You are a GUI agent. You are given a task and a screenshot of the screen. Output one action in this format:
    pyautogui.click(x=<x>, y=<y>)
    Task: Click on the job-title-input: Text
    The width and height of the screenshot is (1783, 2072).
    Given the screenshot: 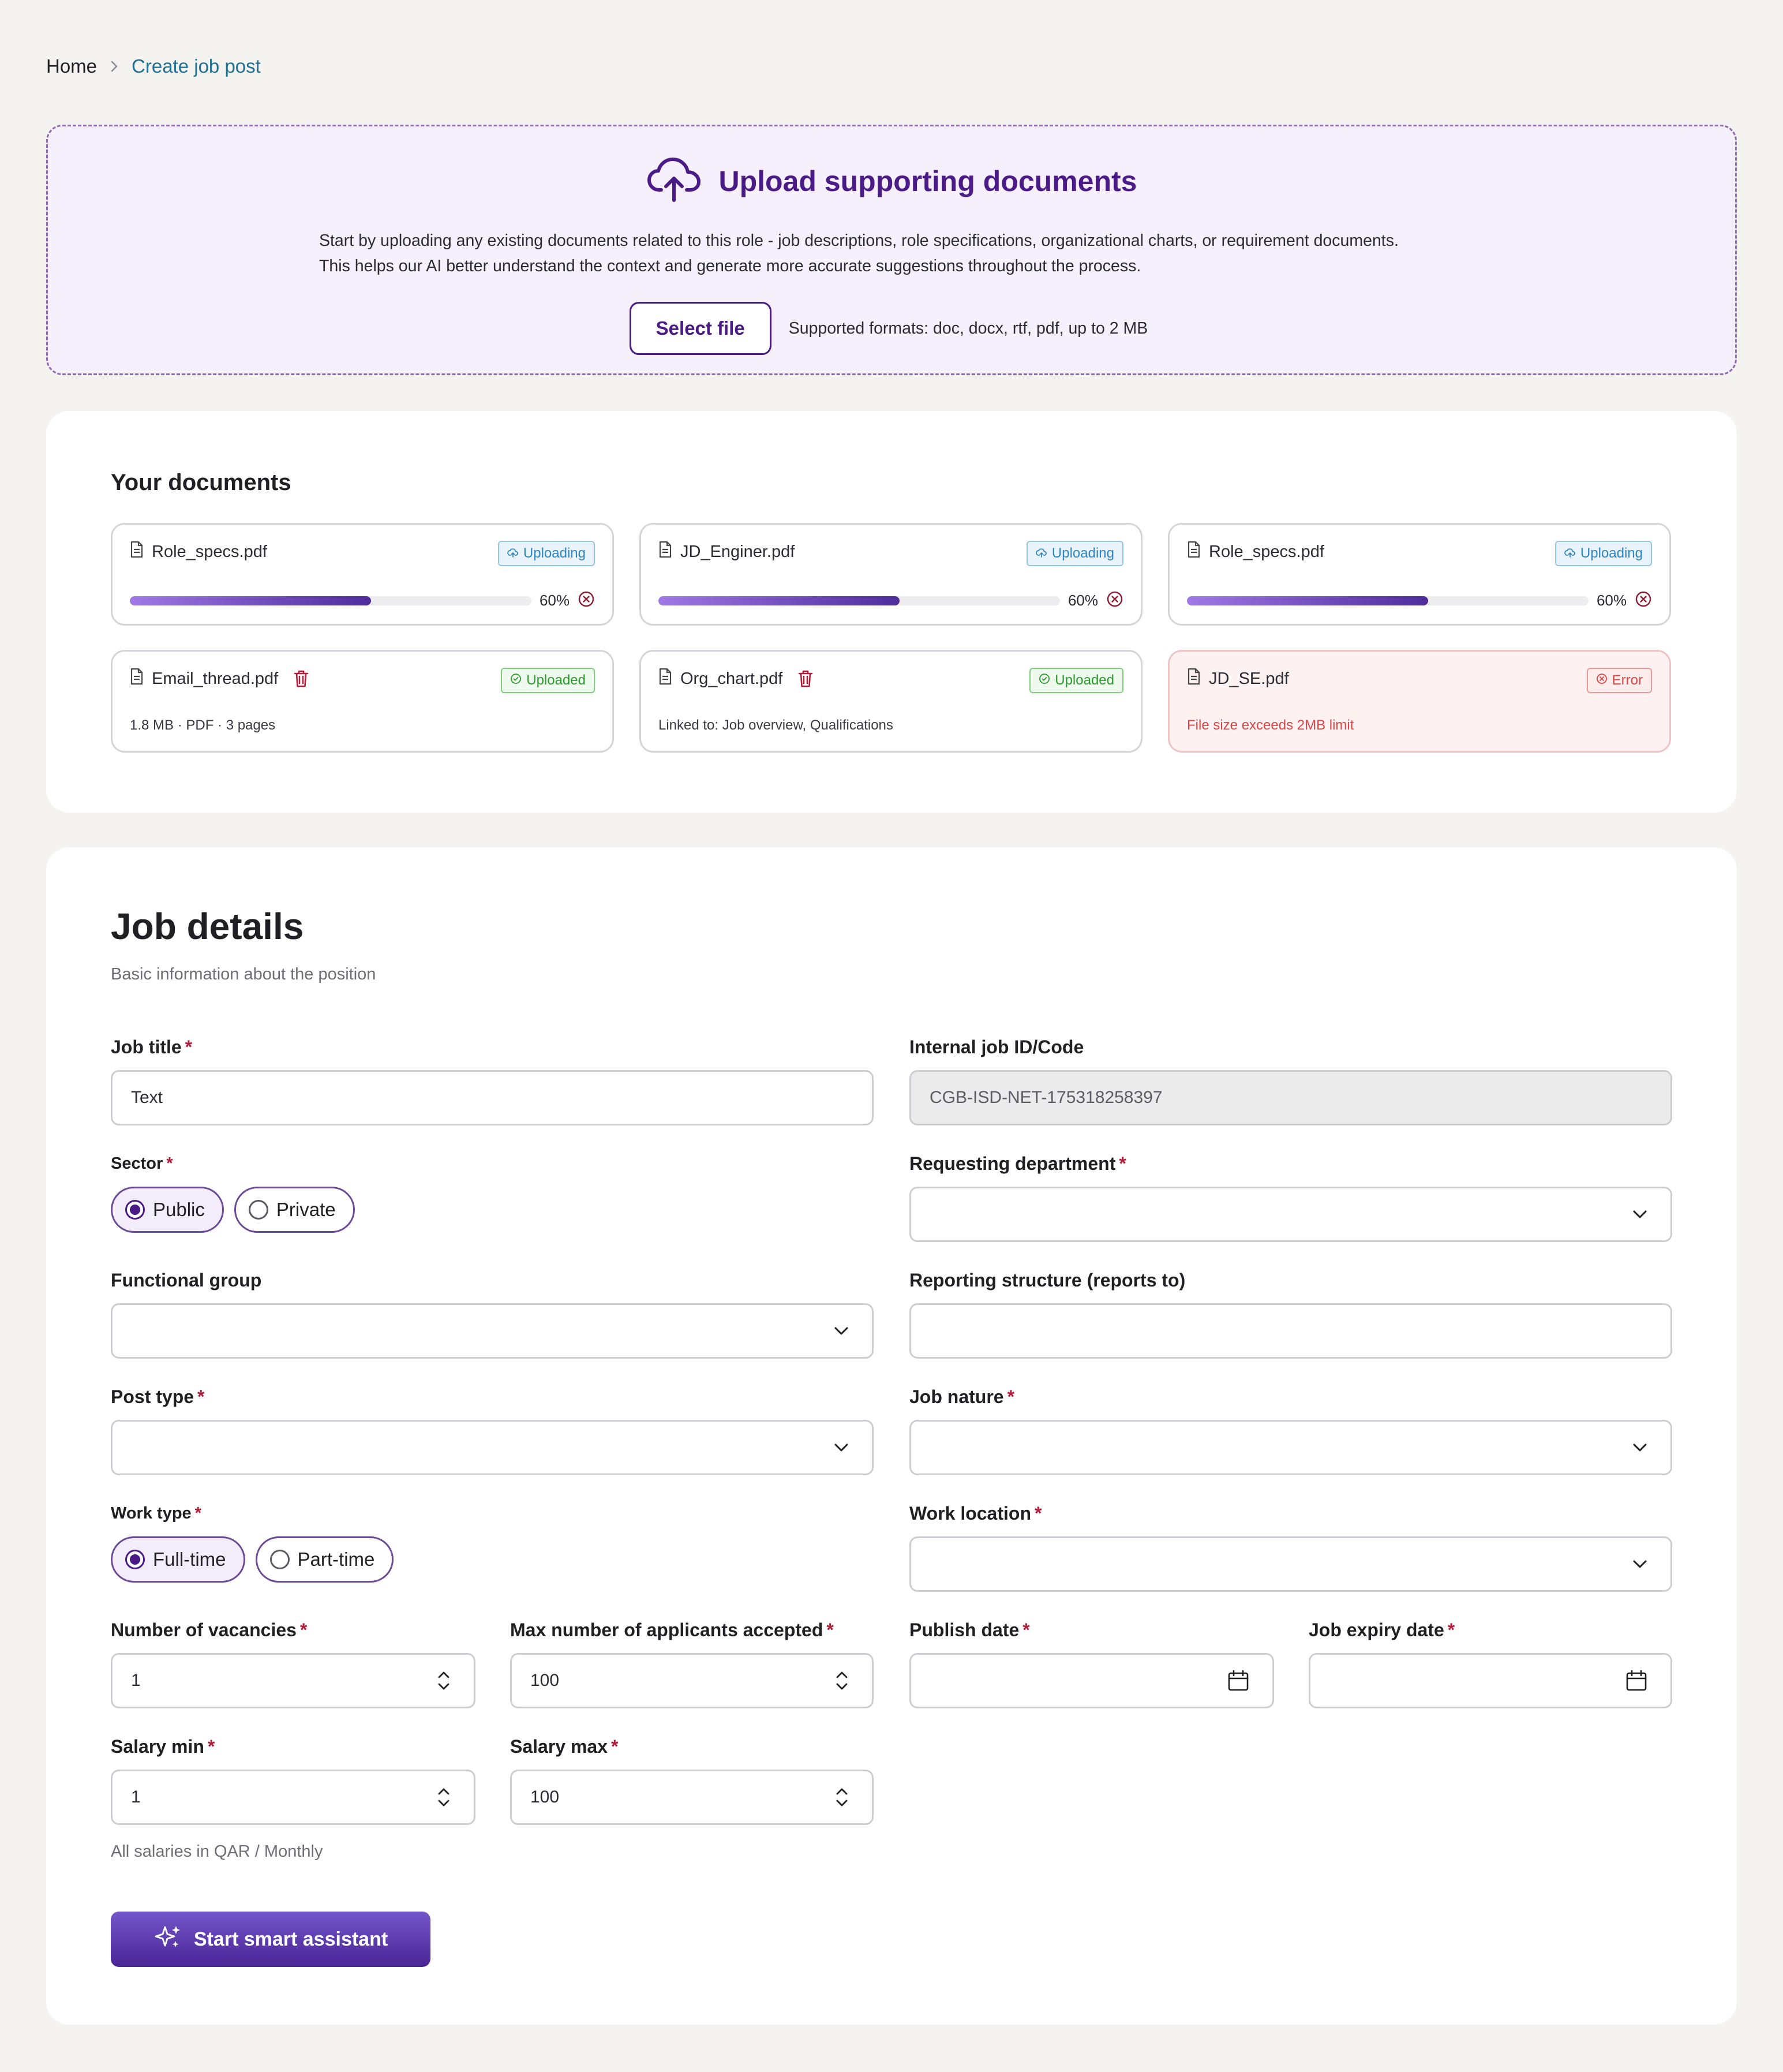 What is the action you would take?
    pyautogui.click(x=492, y=1097)
    